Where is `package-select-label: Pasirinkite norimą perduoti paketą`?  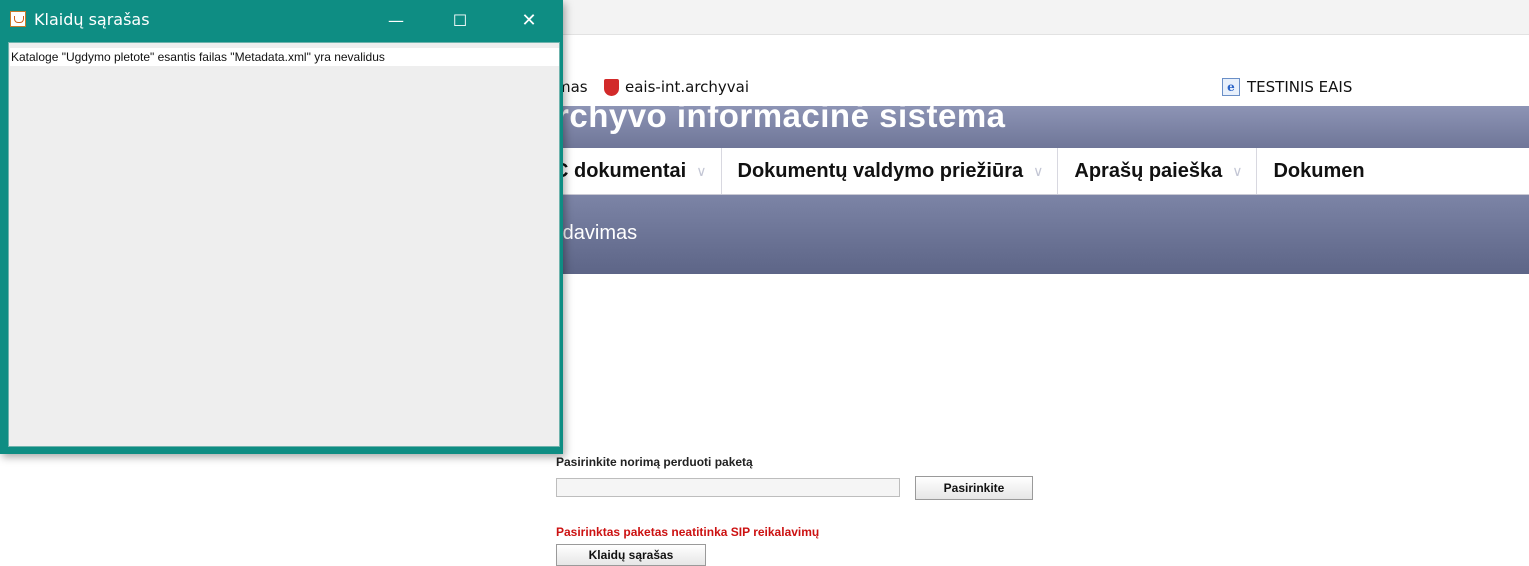 package-select-label: Pasirinkite norimą perduoti paketą is located at coordinates (654, 462).